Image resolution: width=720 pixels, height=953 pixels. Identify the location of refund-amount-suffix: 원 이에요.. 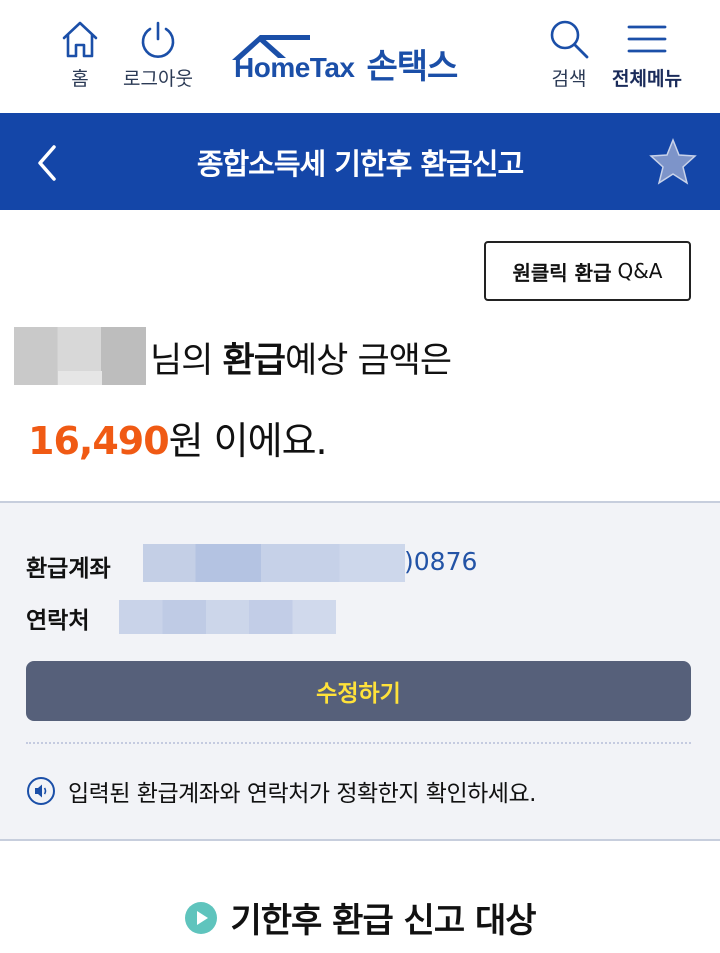
(248, 441).